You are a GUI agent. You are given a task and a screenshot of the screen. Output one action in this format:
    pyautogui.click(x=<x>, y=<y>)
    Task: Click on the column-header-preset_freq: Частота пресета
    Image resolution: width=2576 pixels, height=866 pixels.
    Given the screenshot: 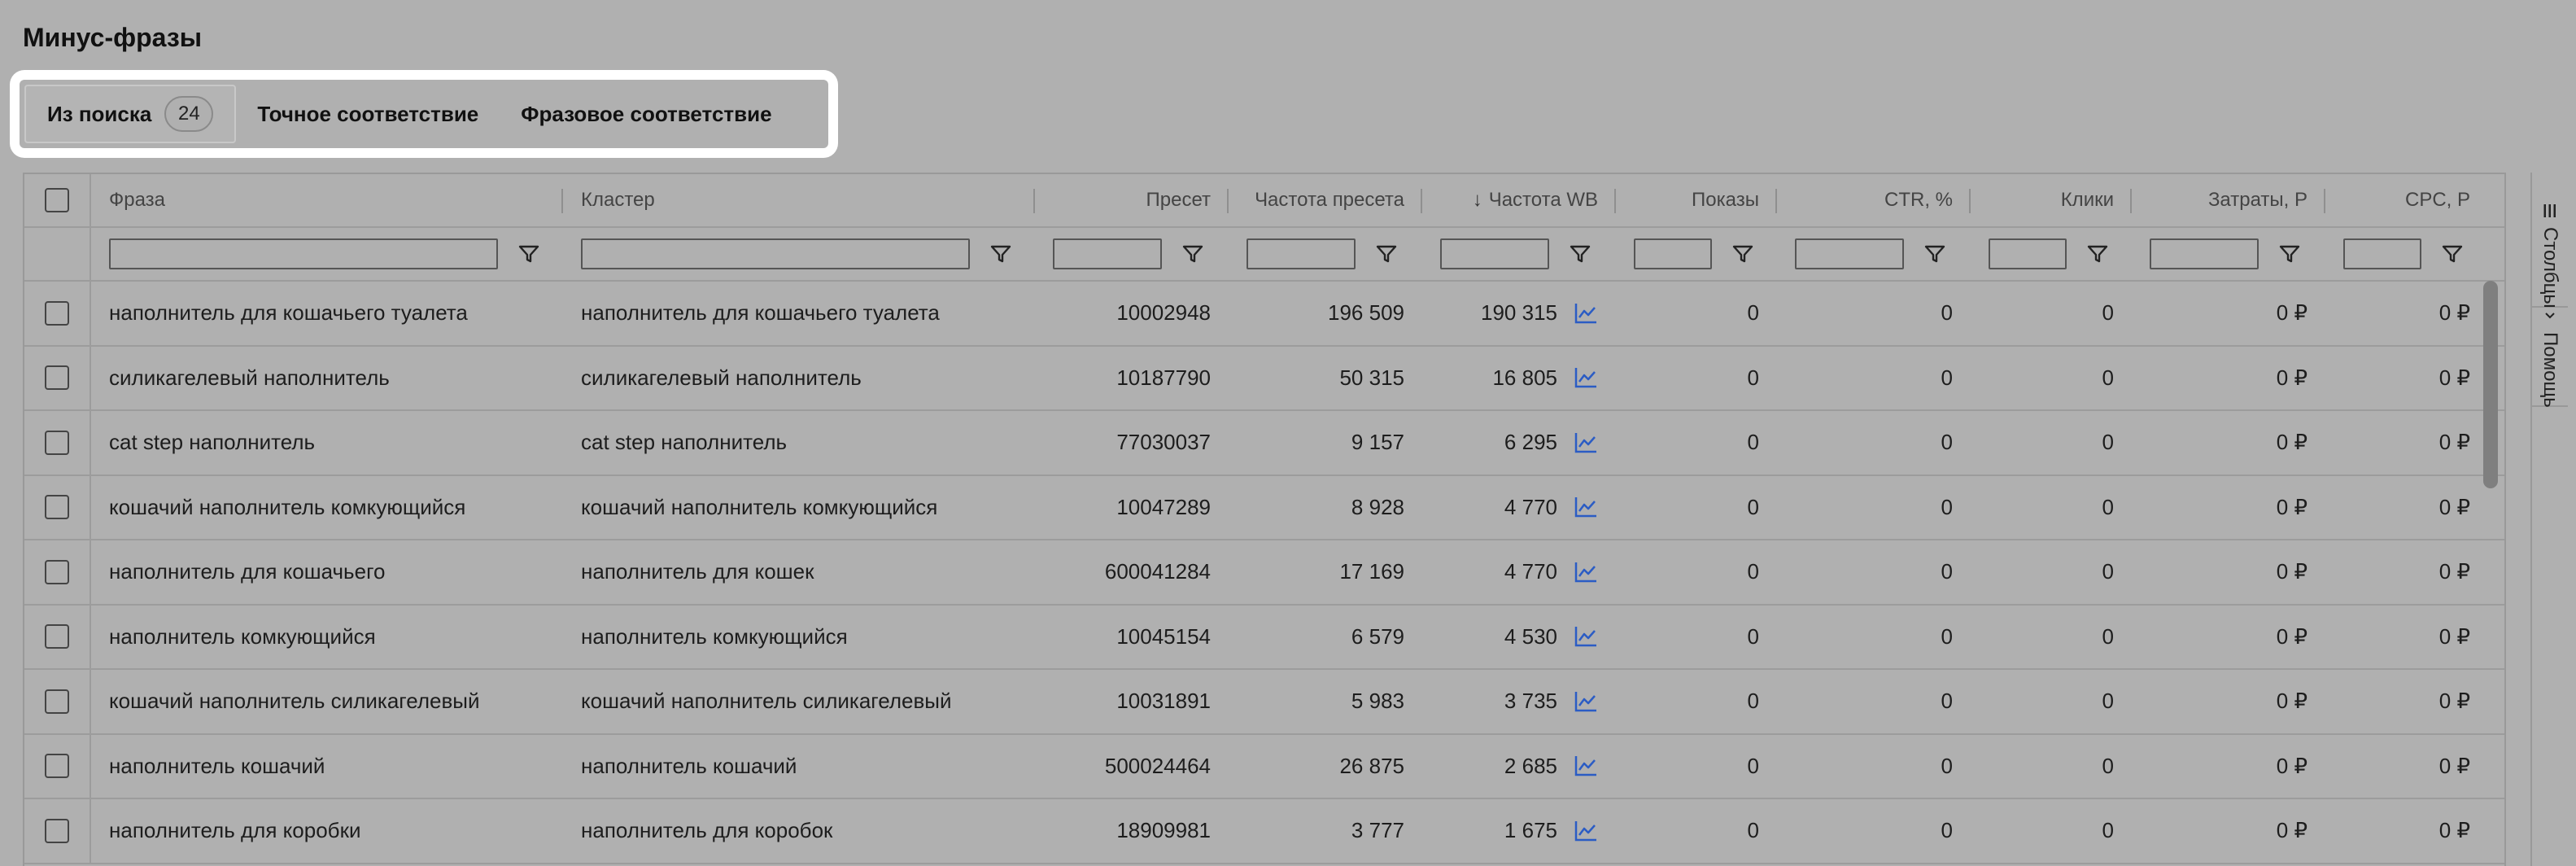 What is the action you would take?
    pyautogui.click(x=1325, y=200)
    